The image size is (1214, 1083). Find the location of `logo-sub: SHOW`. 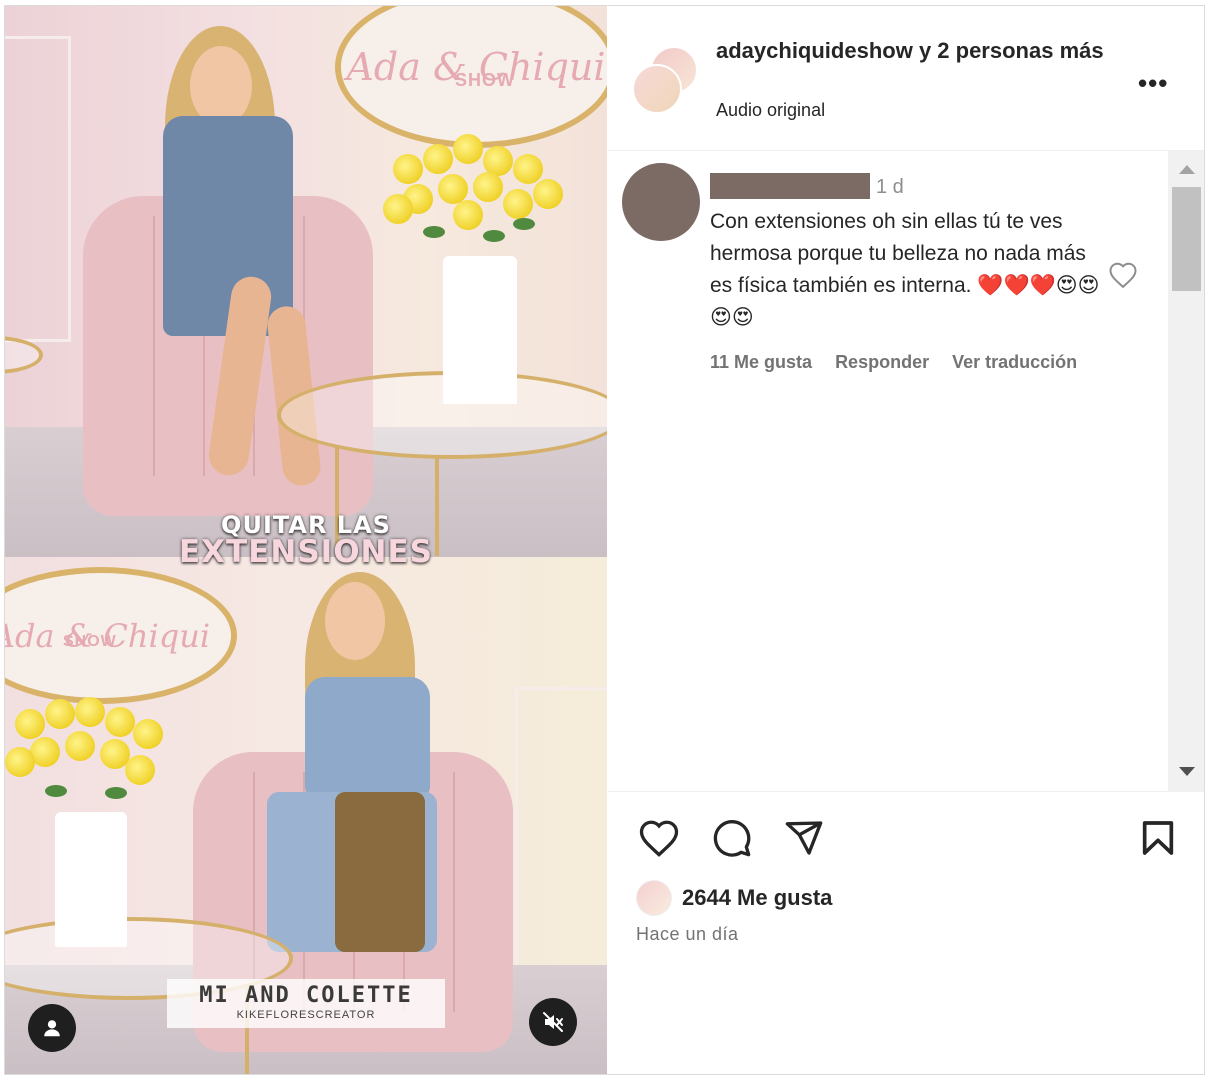

logo-sub: SHOW is located at coordinates (485, 80).